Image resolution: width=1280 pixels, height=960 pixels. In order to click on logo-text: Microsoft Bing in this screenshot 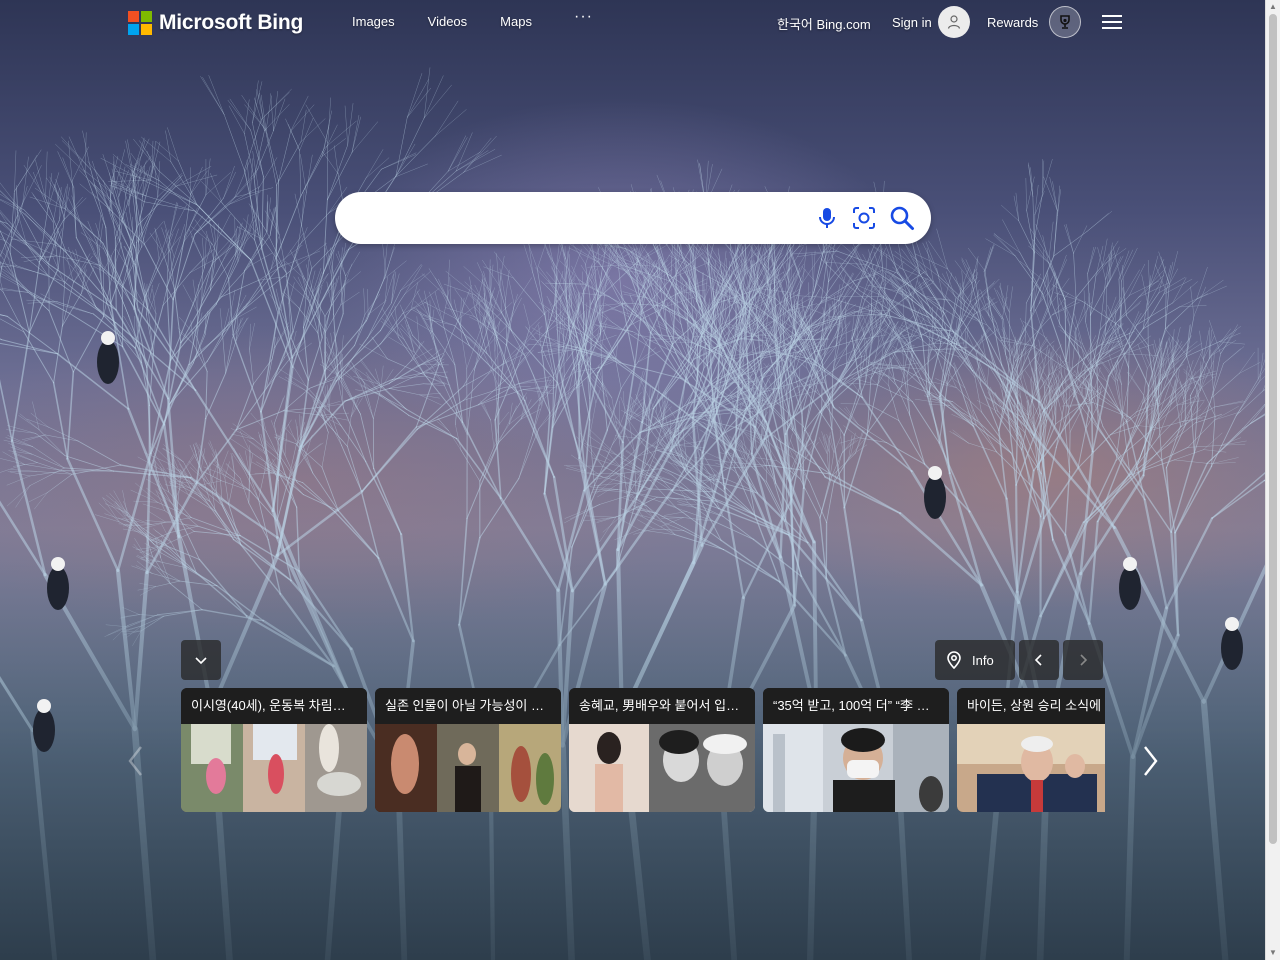, I will do `click(231, 22)`.